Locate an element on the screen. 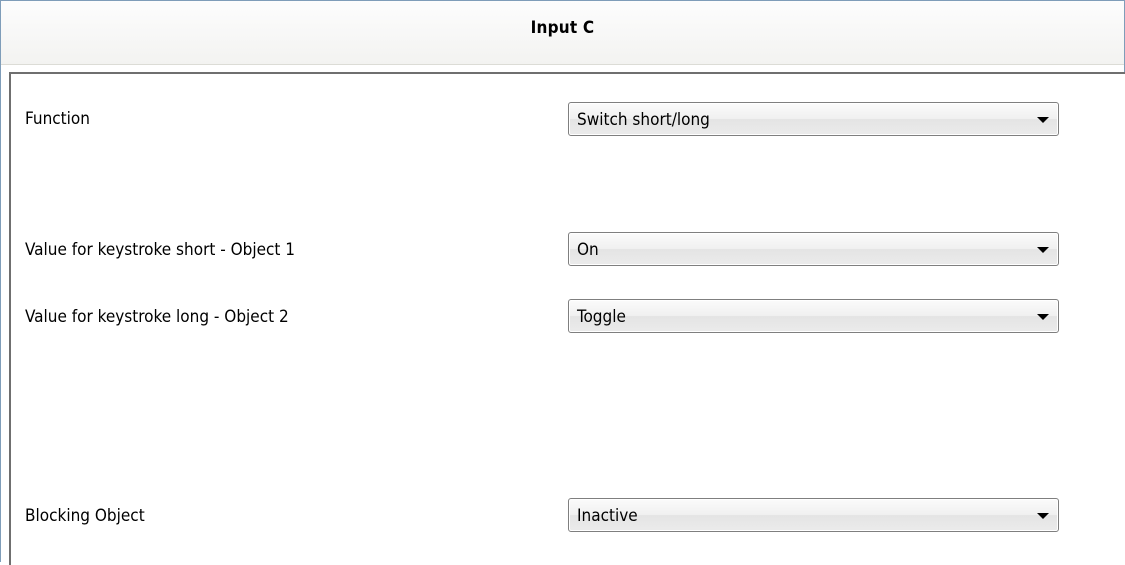 The image size is (1125, 565). keystroke-short-dropdown: On is located at coordinates (813, 249).